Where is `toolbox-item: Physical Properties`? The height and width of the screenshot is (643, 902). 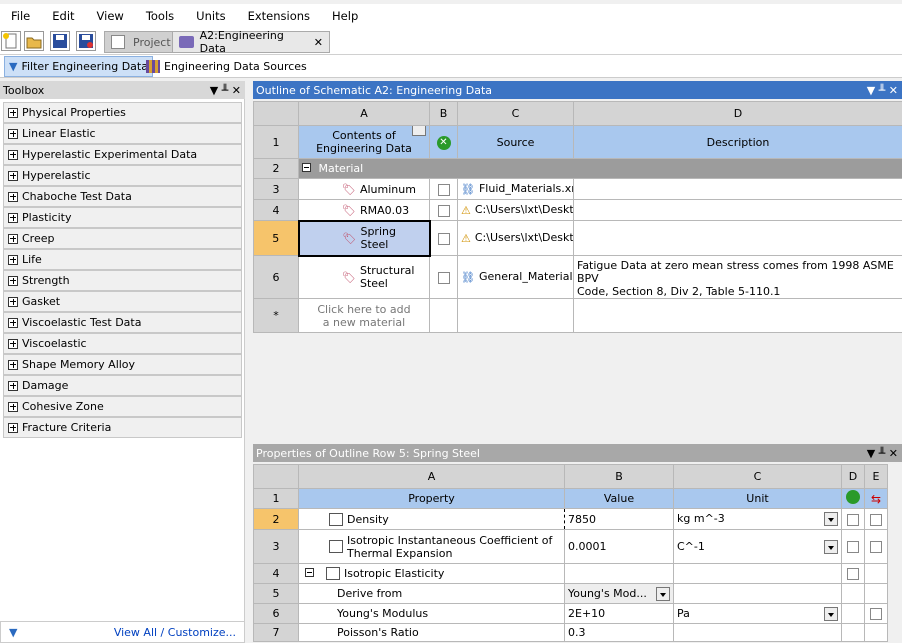
toolbox-item: Physical Properties is located at coordinates (122, 112).